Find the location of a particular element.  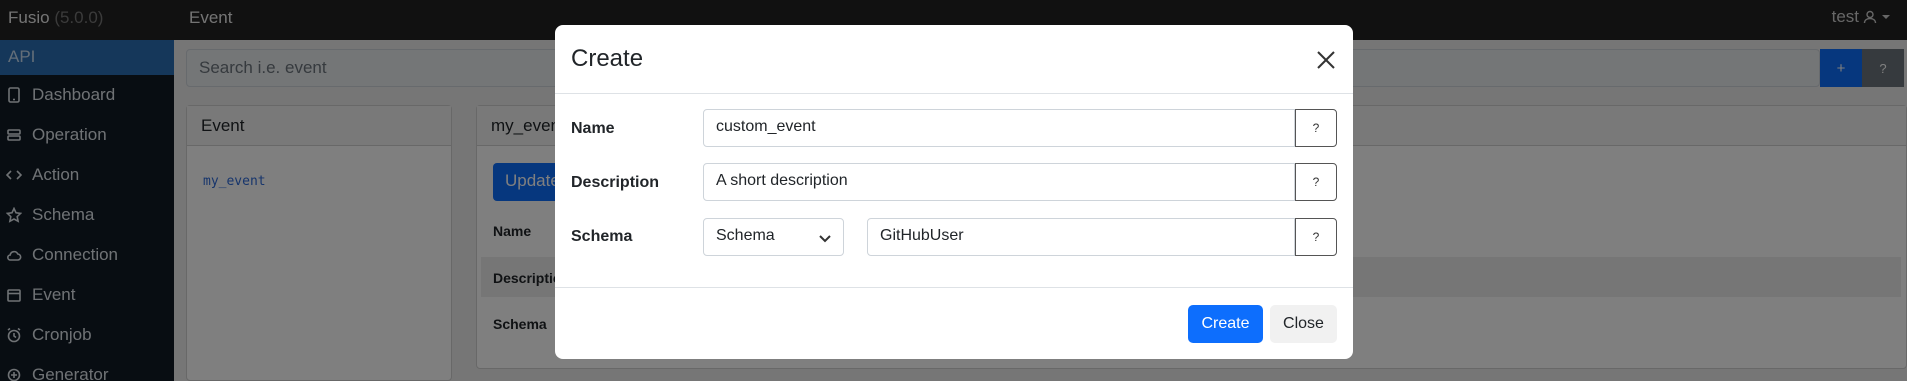

schema-help-button: ? is located at coordinates (1316, 237).